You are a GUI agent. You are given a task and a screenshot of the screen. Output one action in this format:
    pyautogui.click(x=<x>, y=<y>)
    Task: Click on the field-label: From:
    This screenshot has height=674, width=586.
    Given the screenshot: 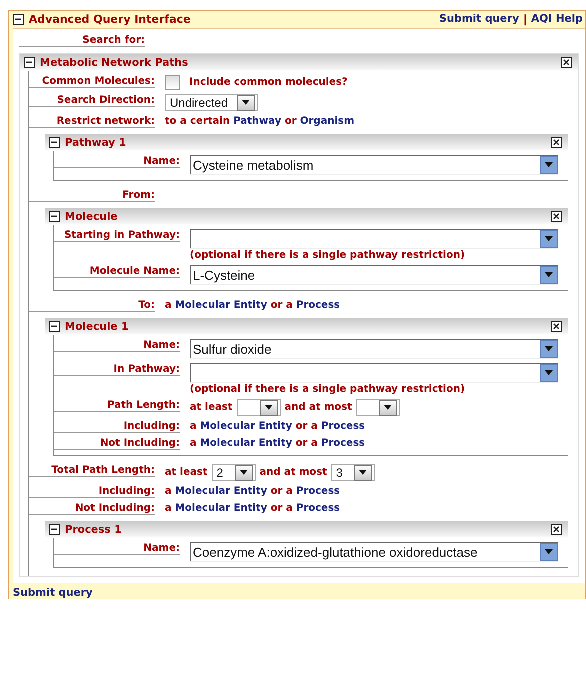 What is the action you would take?
    pyautogui.click(x=138, y=195)
    